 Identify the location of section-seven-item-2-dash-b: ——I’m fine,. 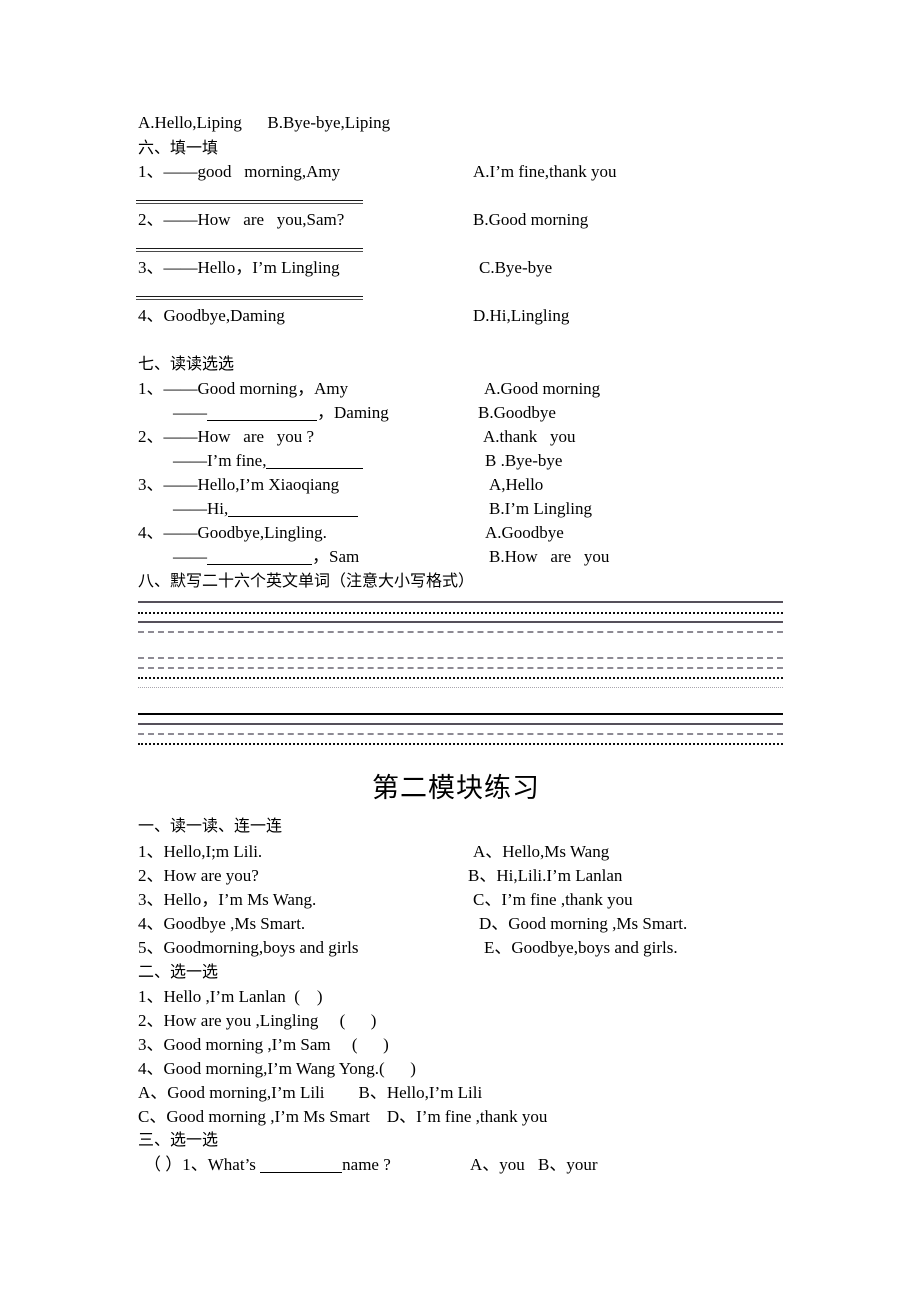
(220, 460).